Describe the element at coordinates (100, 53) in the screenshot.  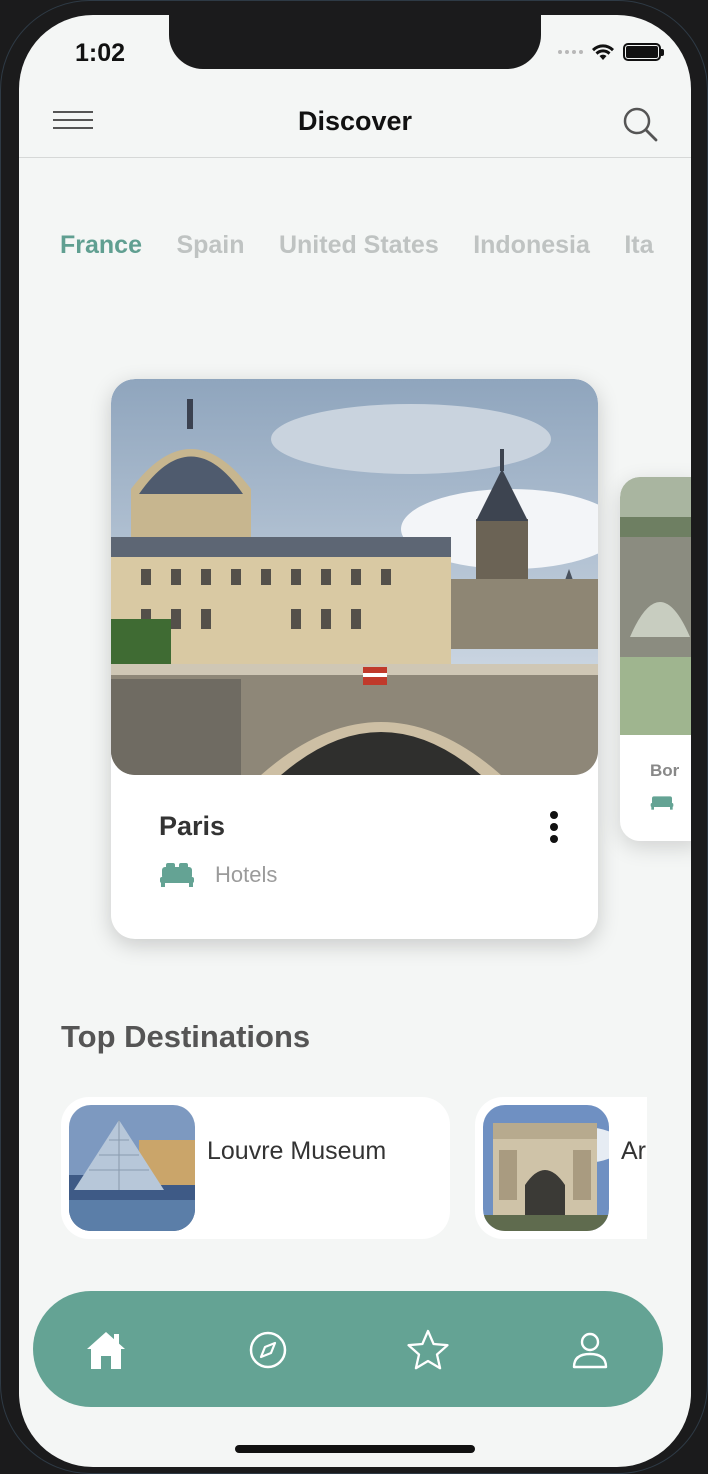
I see `status-time: 1:02` at that location.